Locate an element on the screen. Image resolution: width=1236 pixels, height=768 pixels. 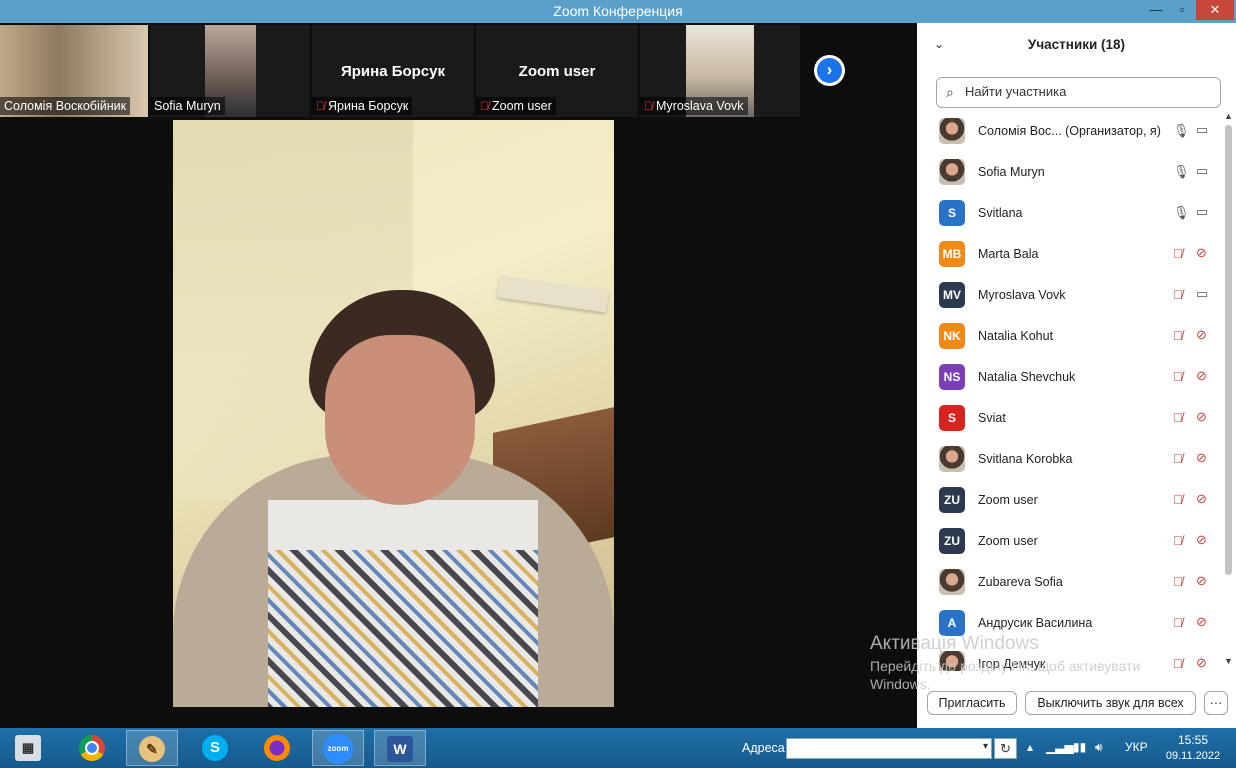
participant-row: MB Marta Bala 🎙̸ ⊘ is located at coordinates (1069, 254).